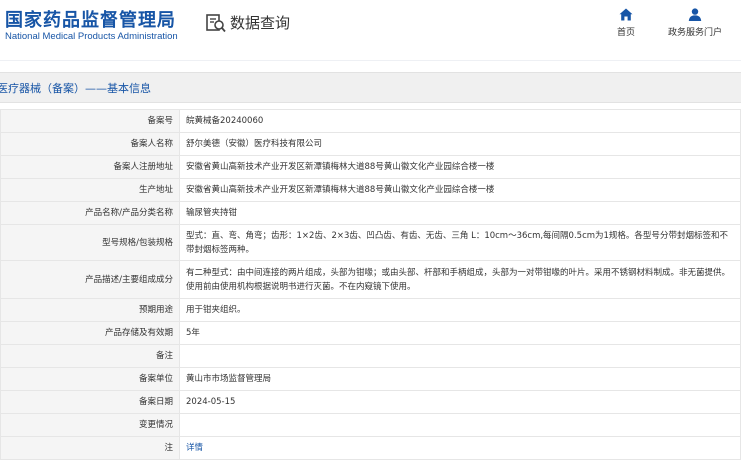  I want to click on table-row: 备案人名称 舒尔美德（安徽）医疗科技有限公司, so click(370, 144).